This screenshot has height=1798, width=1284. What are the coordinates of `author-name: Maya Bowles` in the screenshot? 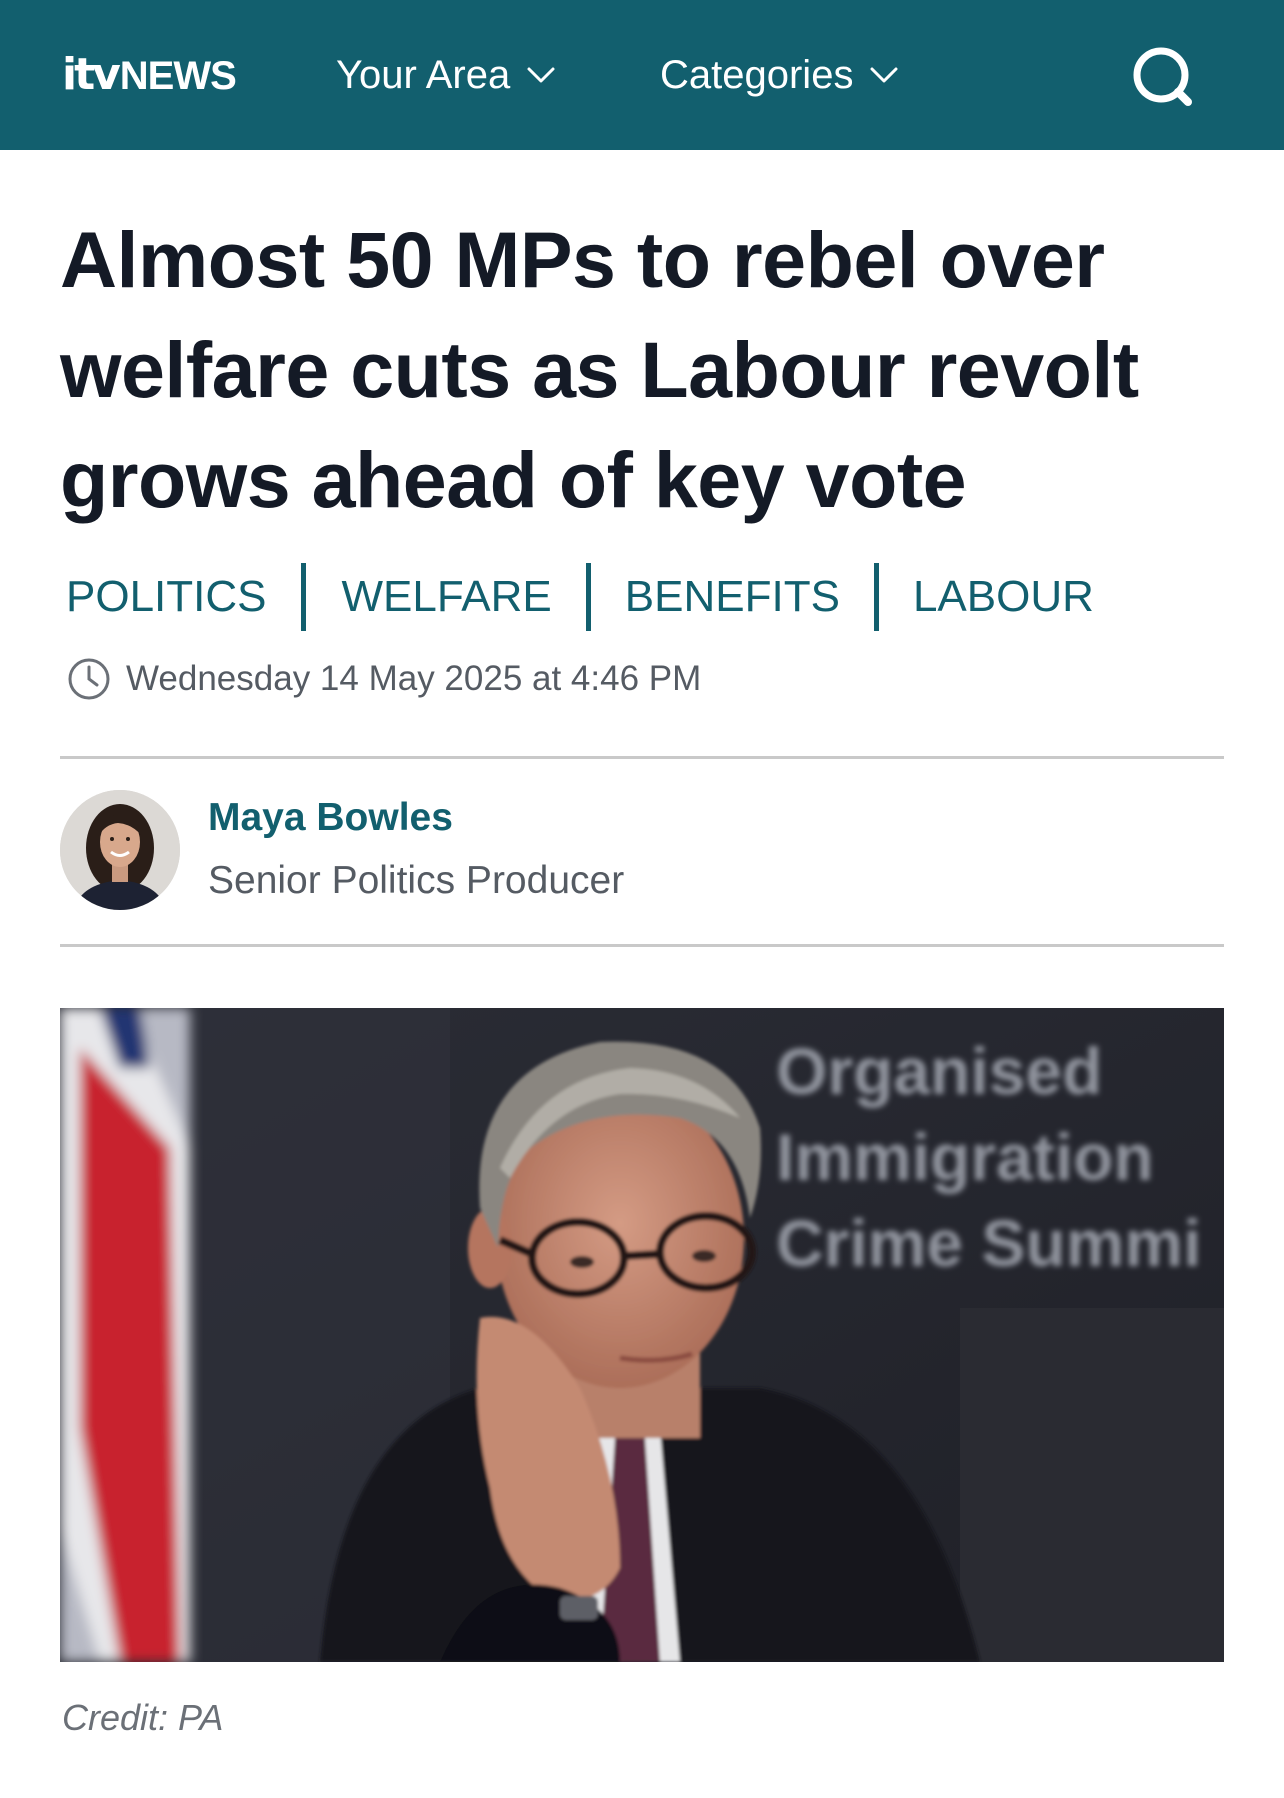 It's located at (330, 818).